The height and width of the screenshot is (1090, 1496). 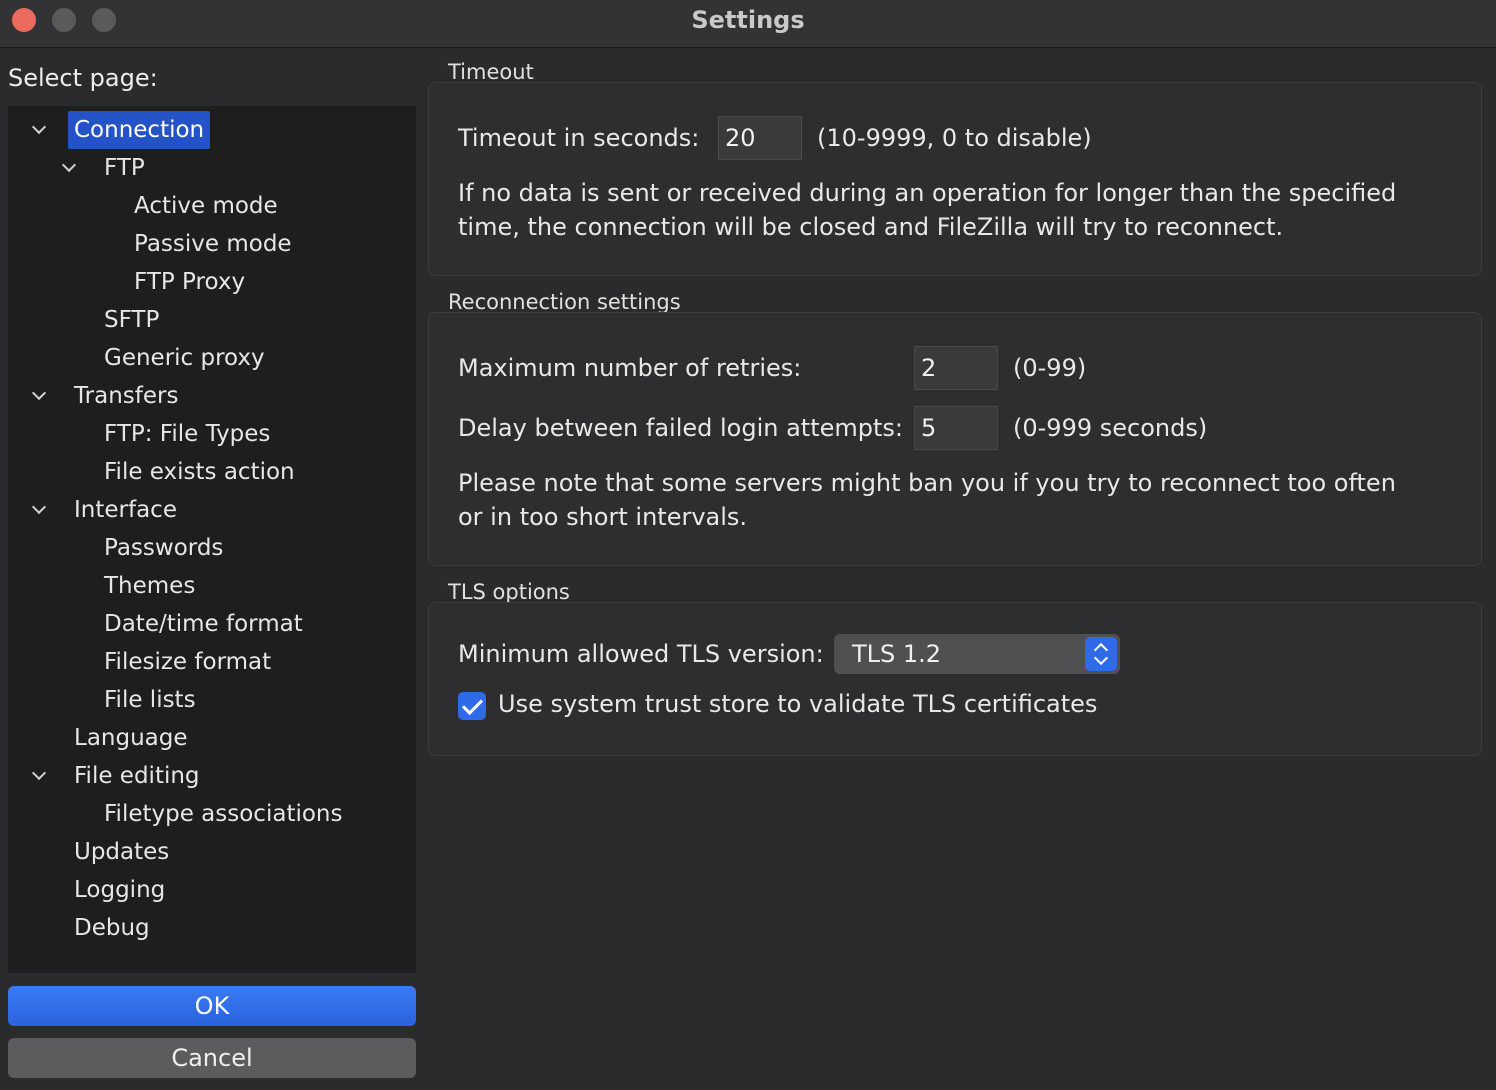 I want to click on tree-item-label: Generic proxy, so click(x=184, y=358).